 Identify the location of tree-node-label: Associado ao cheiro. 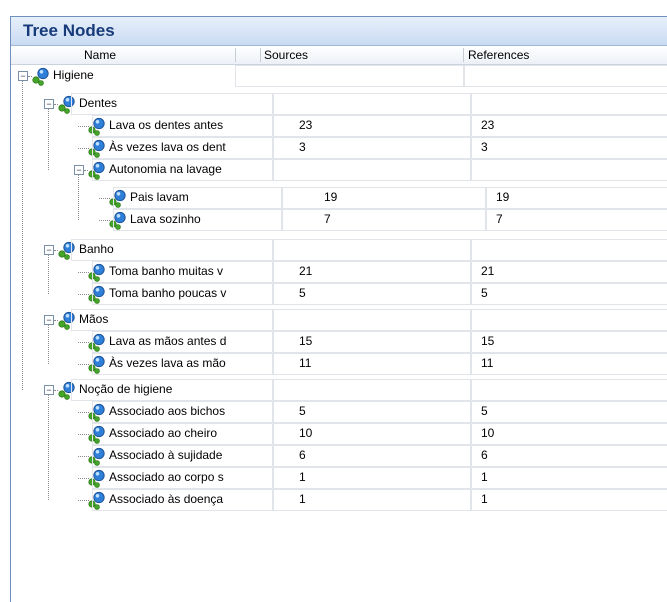
(190, 433).